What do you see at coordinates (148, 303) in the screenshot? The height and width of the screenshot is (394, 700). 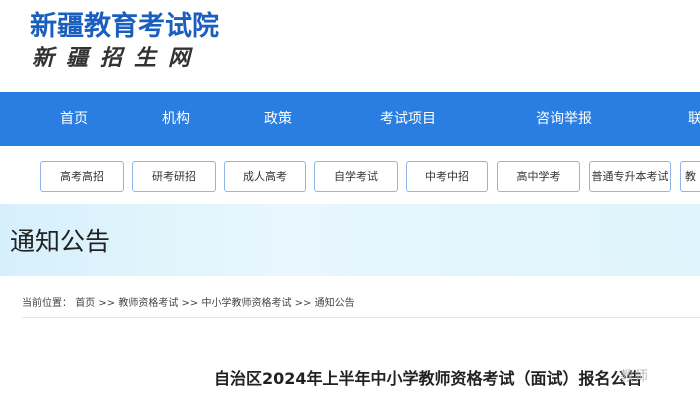 I see `breadcrumb-teacher-exam: 教师资格考试` at bounding box center [148, 303].